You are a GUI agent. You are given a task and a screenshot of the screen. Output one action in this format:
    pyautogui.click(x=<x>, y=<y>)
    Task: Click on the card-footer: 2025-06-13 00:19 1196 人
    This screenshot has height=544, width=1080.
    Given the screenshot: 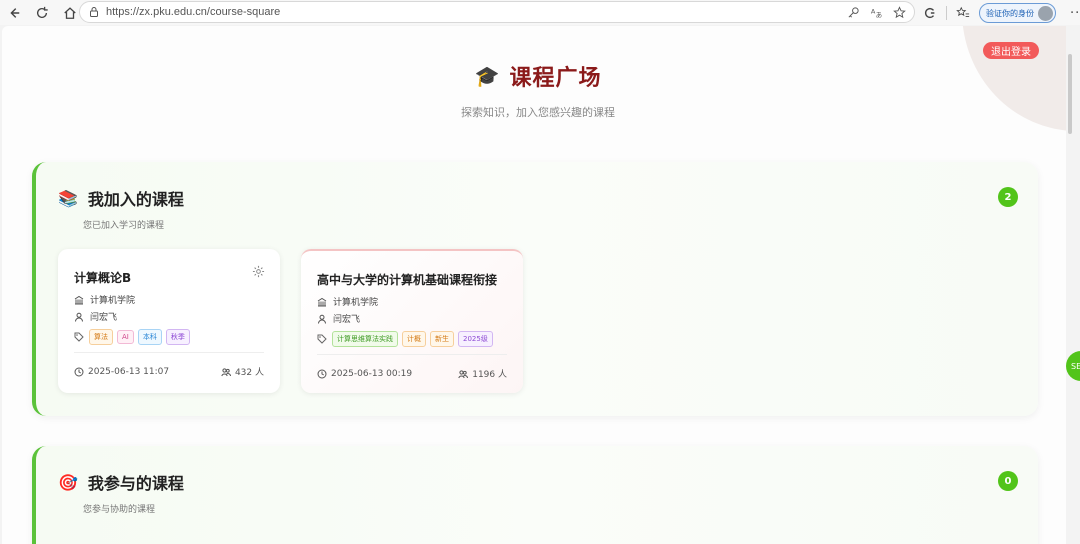 What is the action you would take?
    pyautogui.click(x=412, y=373)
    